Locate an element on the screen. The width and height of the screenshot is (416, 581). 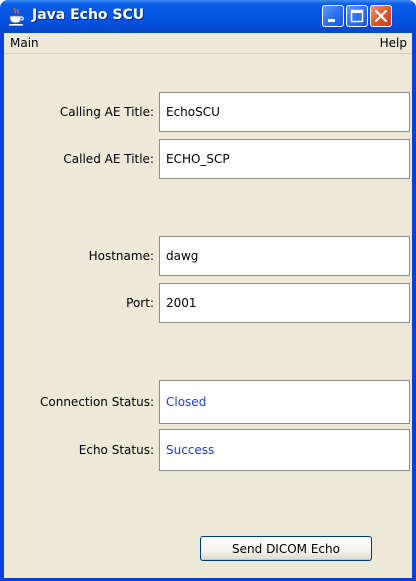
maximize-button is located at coordinates (357, 16).